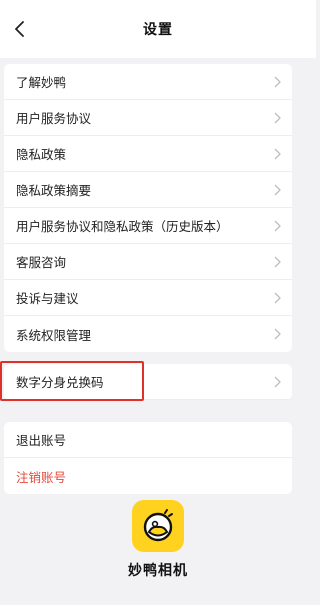 The width and height of the screenshot is (320, 605). What do you see at coordinates (41, 82) in the screenshot?
I see `menu-item-label: 了解妙鸭` at bounding box center [41, 82].